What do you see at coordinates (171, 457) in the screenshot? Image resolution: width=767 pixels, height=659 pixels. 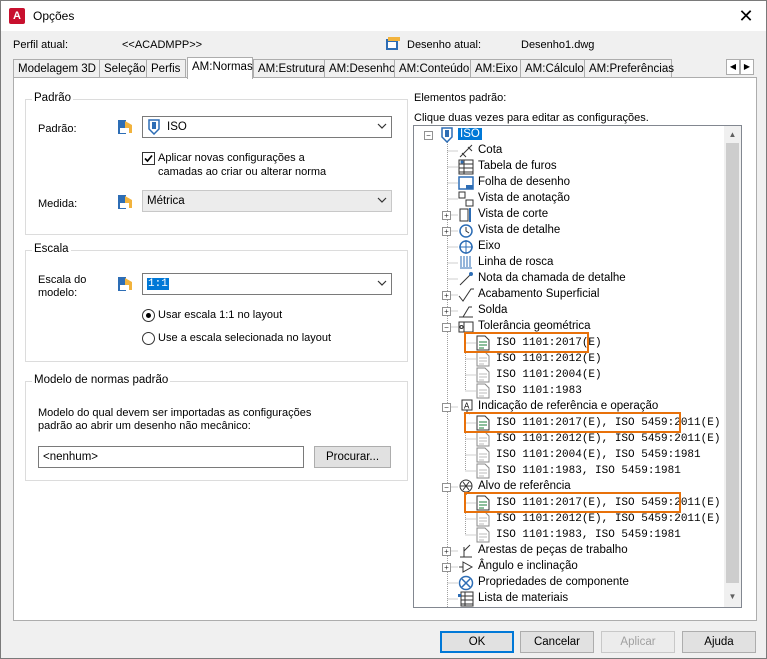 I see `template-path-input: <nenhum>` at bounding box center [171, 457].